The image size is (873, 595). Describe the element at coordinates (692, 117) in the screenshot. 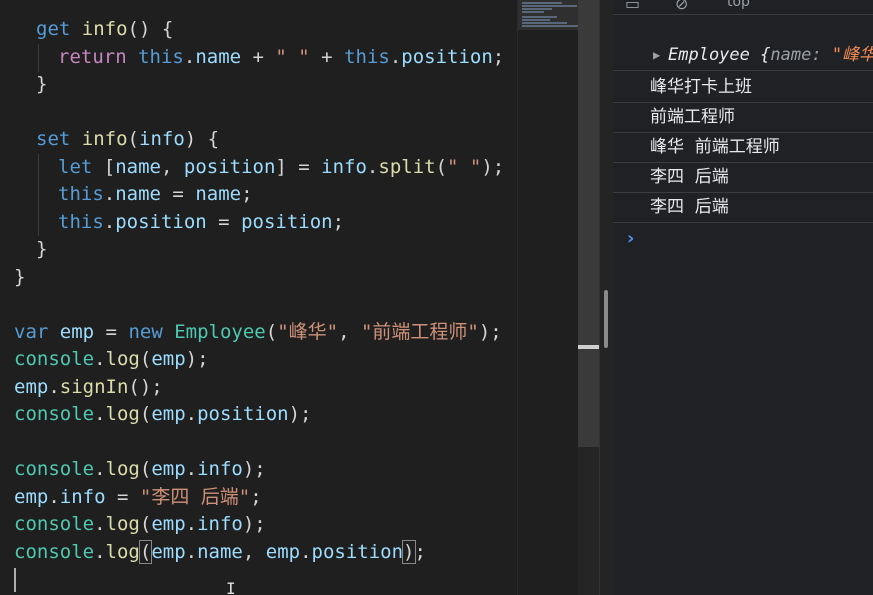

I see `console-entry-text: 前端工程师` at that location.